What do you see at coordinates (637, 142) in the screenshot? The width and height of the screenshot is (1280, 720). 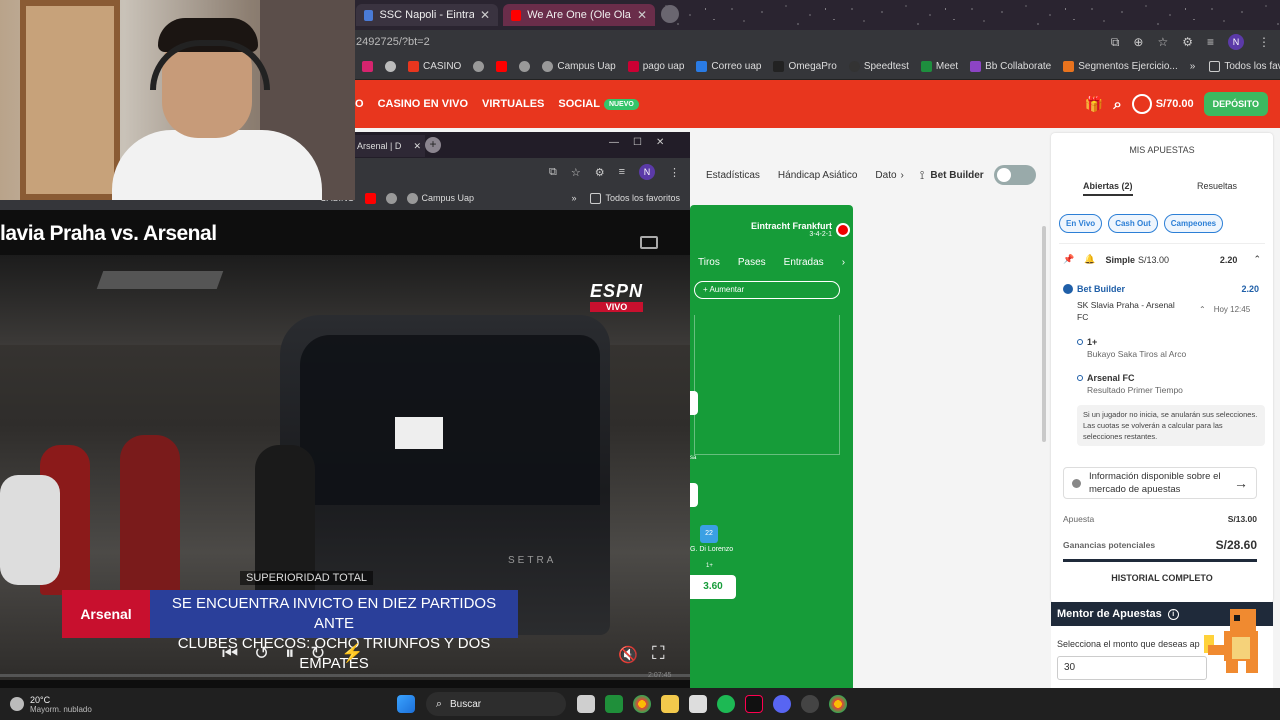 I see `maximize-icon: ☐` at bounding box center [637, 142].